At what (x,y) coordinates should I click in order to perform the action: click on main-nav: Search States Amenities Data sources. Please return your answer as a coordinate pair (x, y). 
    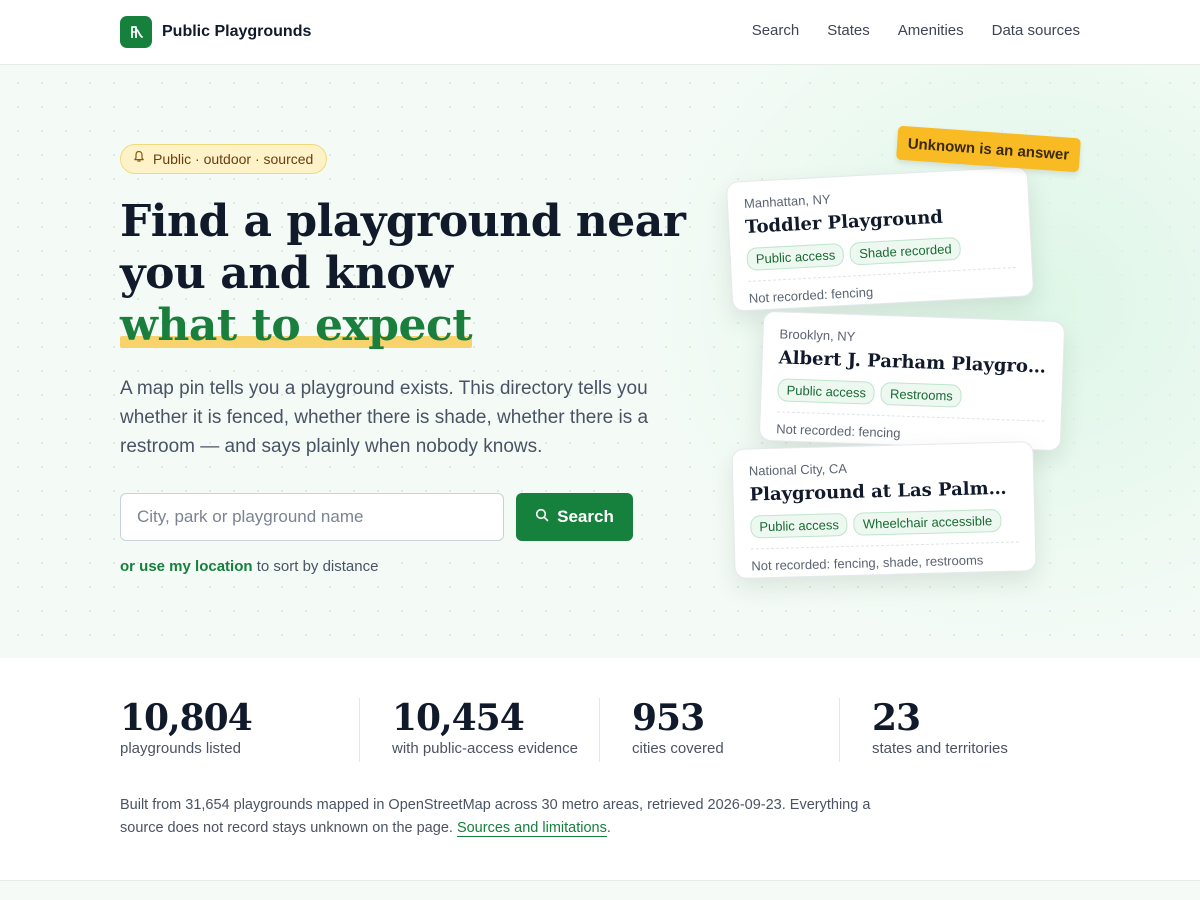
    Looking at the image, I should click on (916, 30).